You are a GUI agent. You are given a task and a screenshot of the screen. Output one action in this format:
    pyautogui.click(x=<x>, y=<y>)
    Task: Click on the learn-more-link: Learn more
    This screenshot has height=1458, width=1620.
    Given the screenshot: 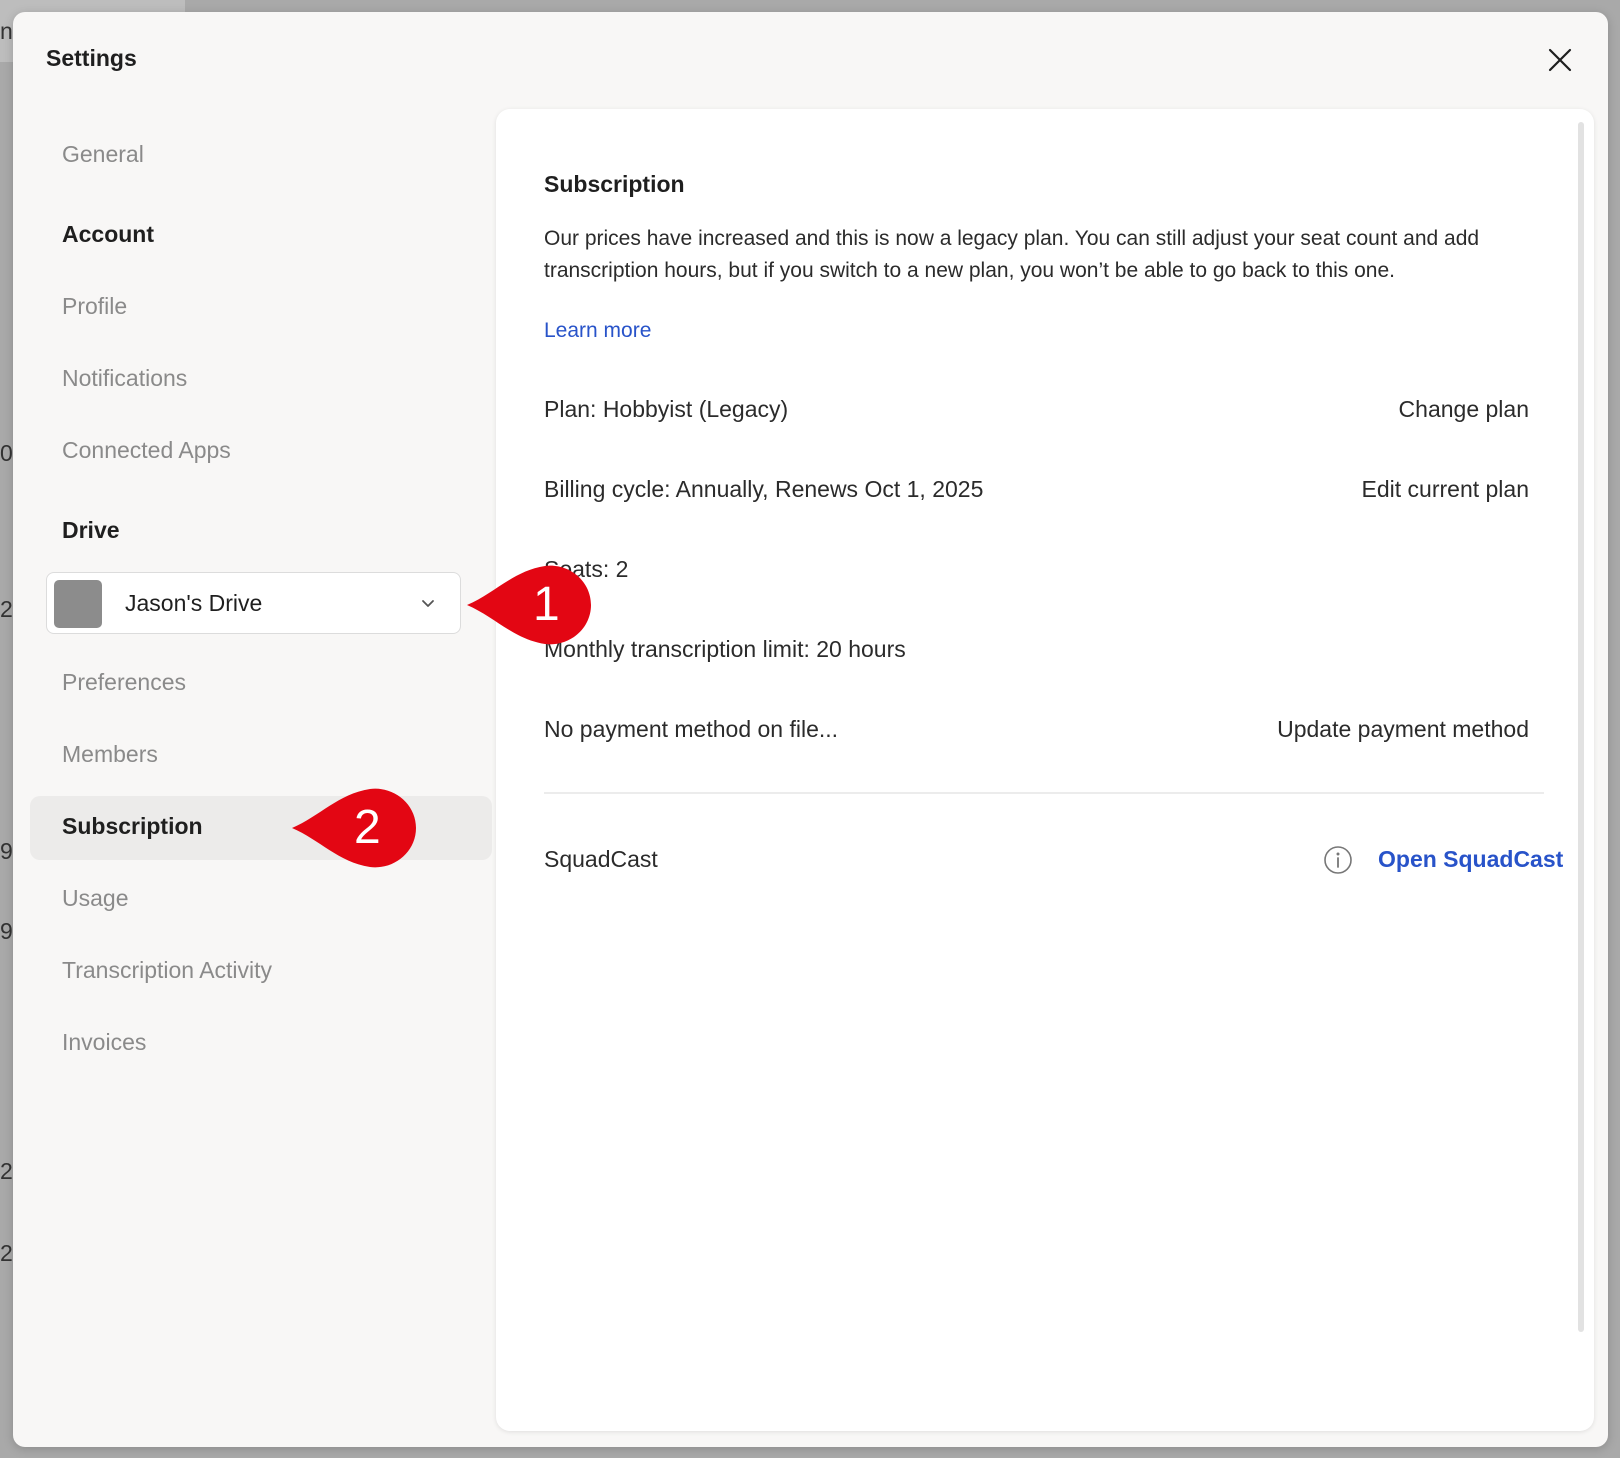 What is the action you would take?
    pyautogui.click(x=597, y=331)
    